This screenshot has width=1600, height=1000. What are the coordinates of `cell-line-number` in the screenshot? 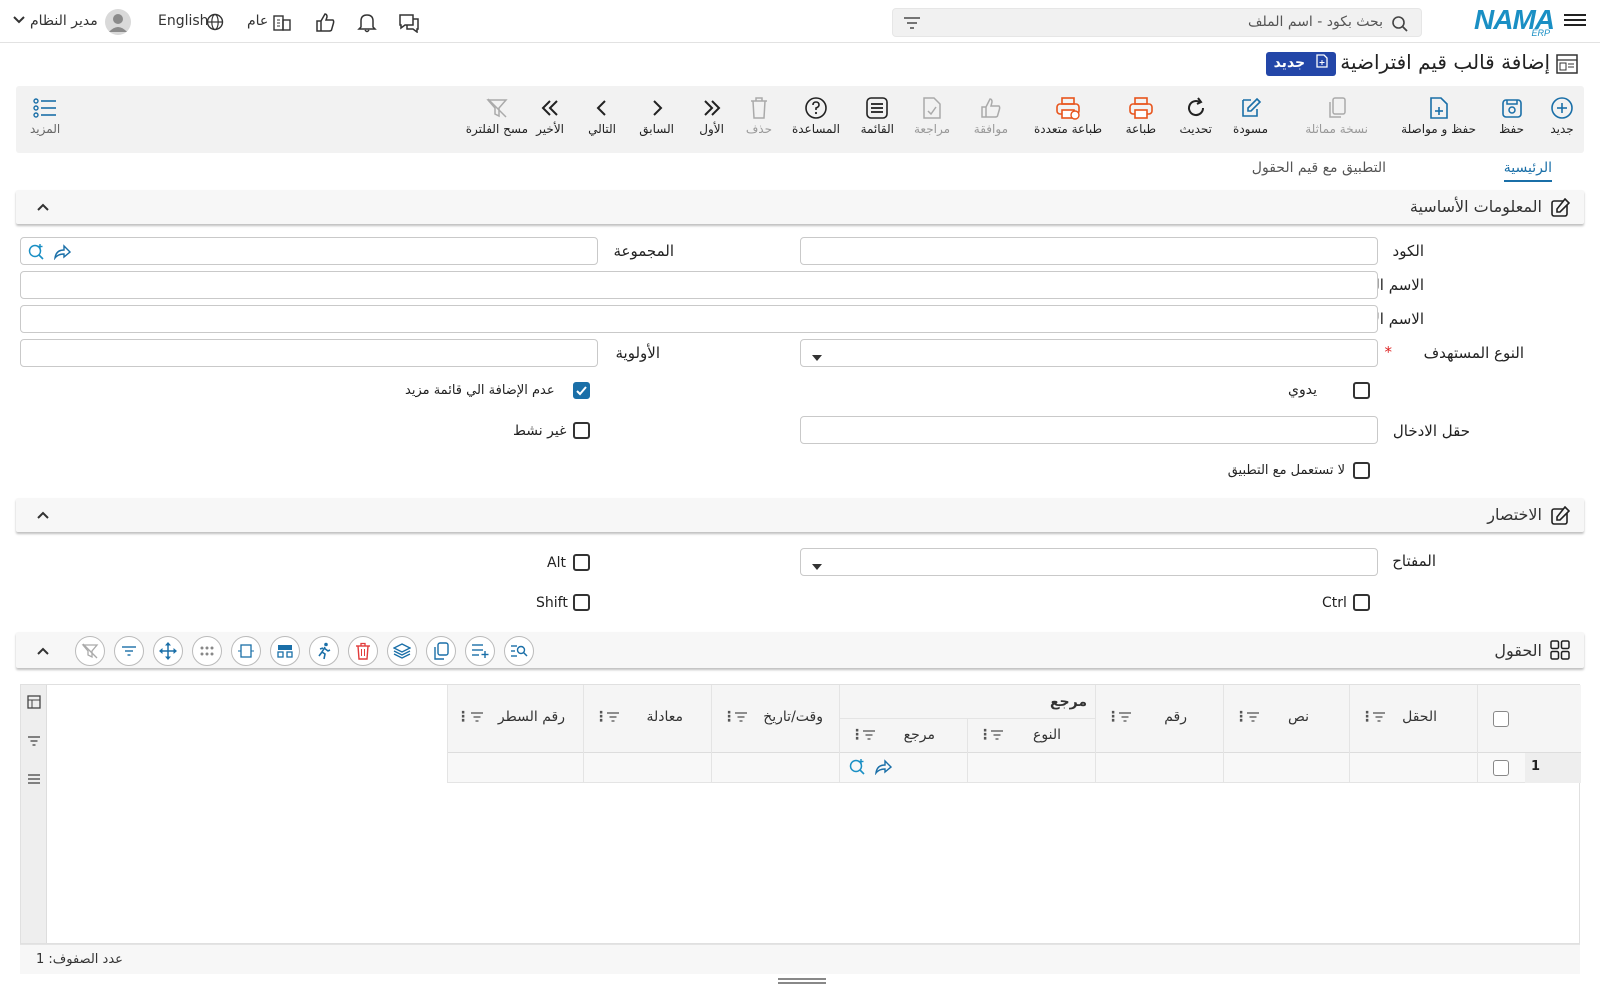 It's located at (515, 768).